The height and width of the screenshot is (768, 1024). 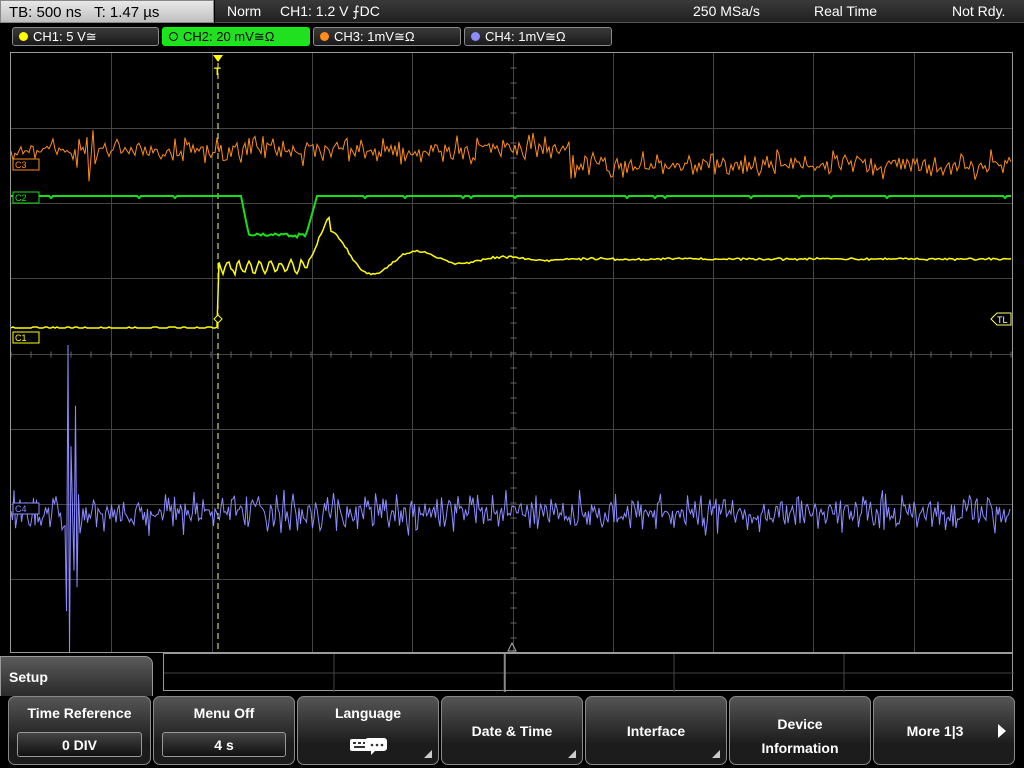 What do you see at coordinates (935, 731) in the screenshot?
I see `more-label: More 1|3` at bounding box center [935, 731].